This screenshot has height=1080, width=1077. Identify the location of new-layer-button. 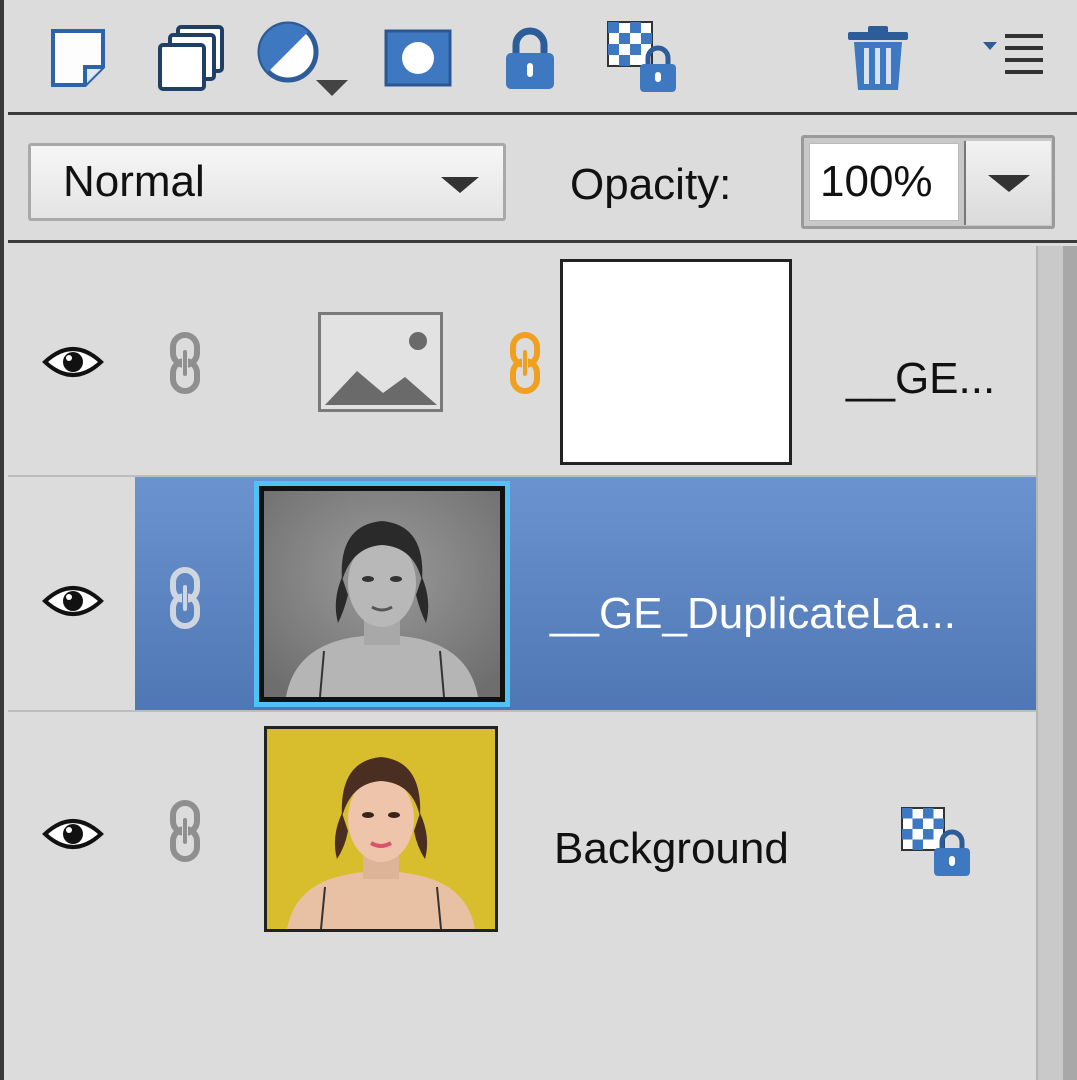
(78, 58).